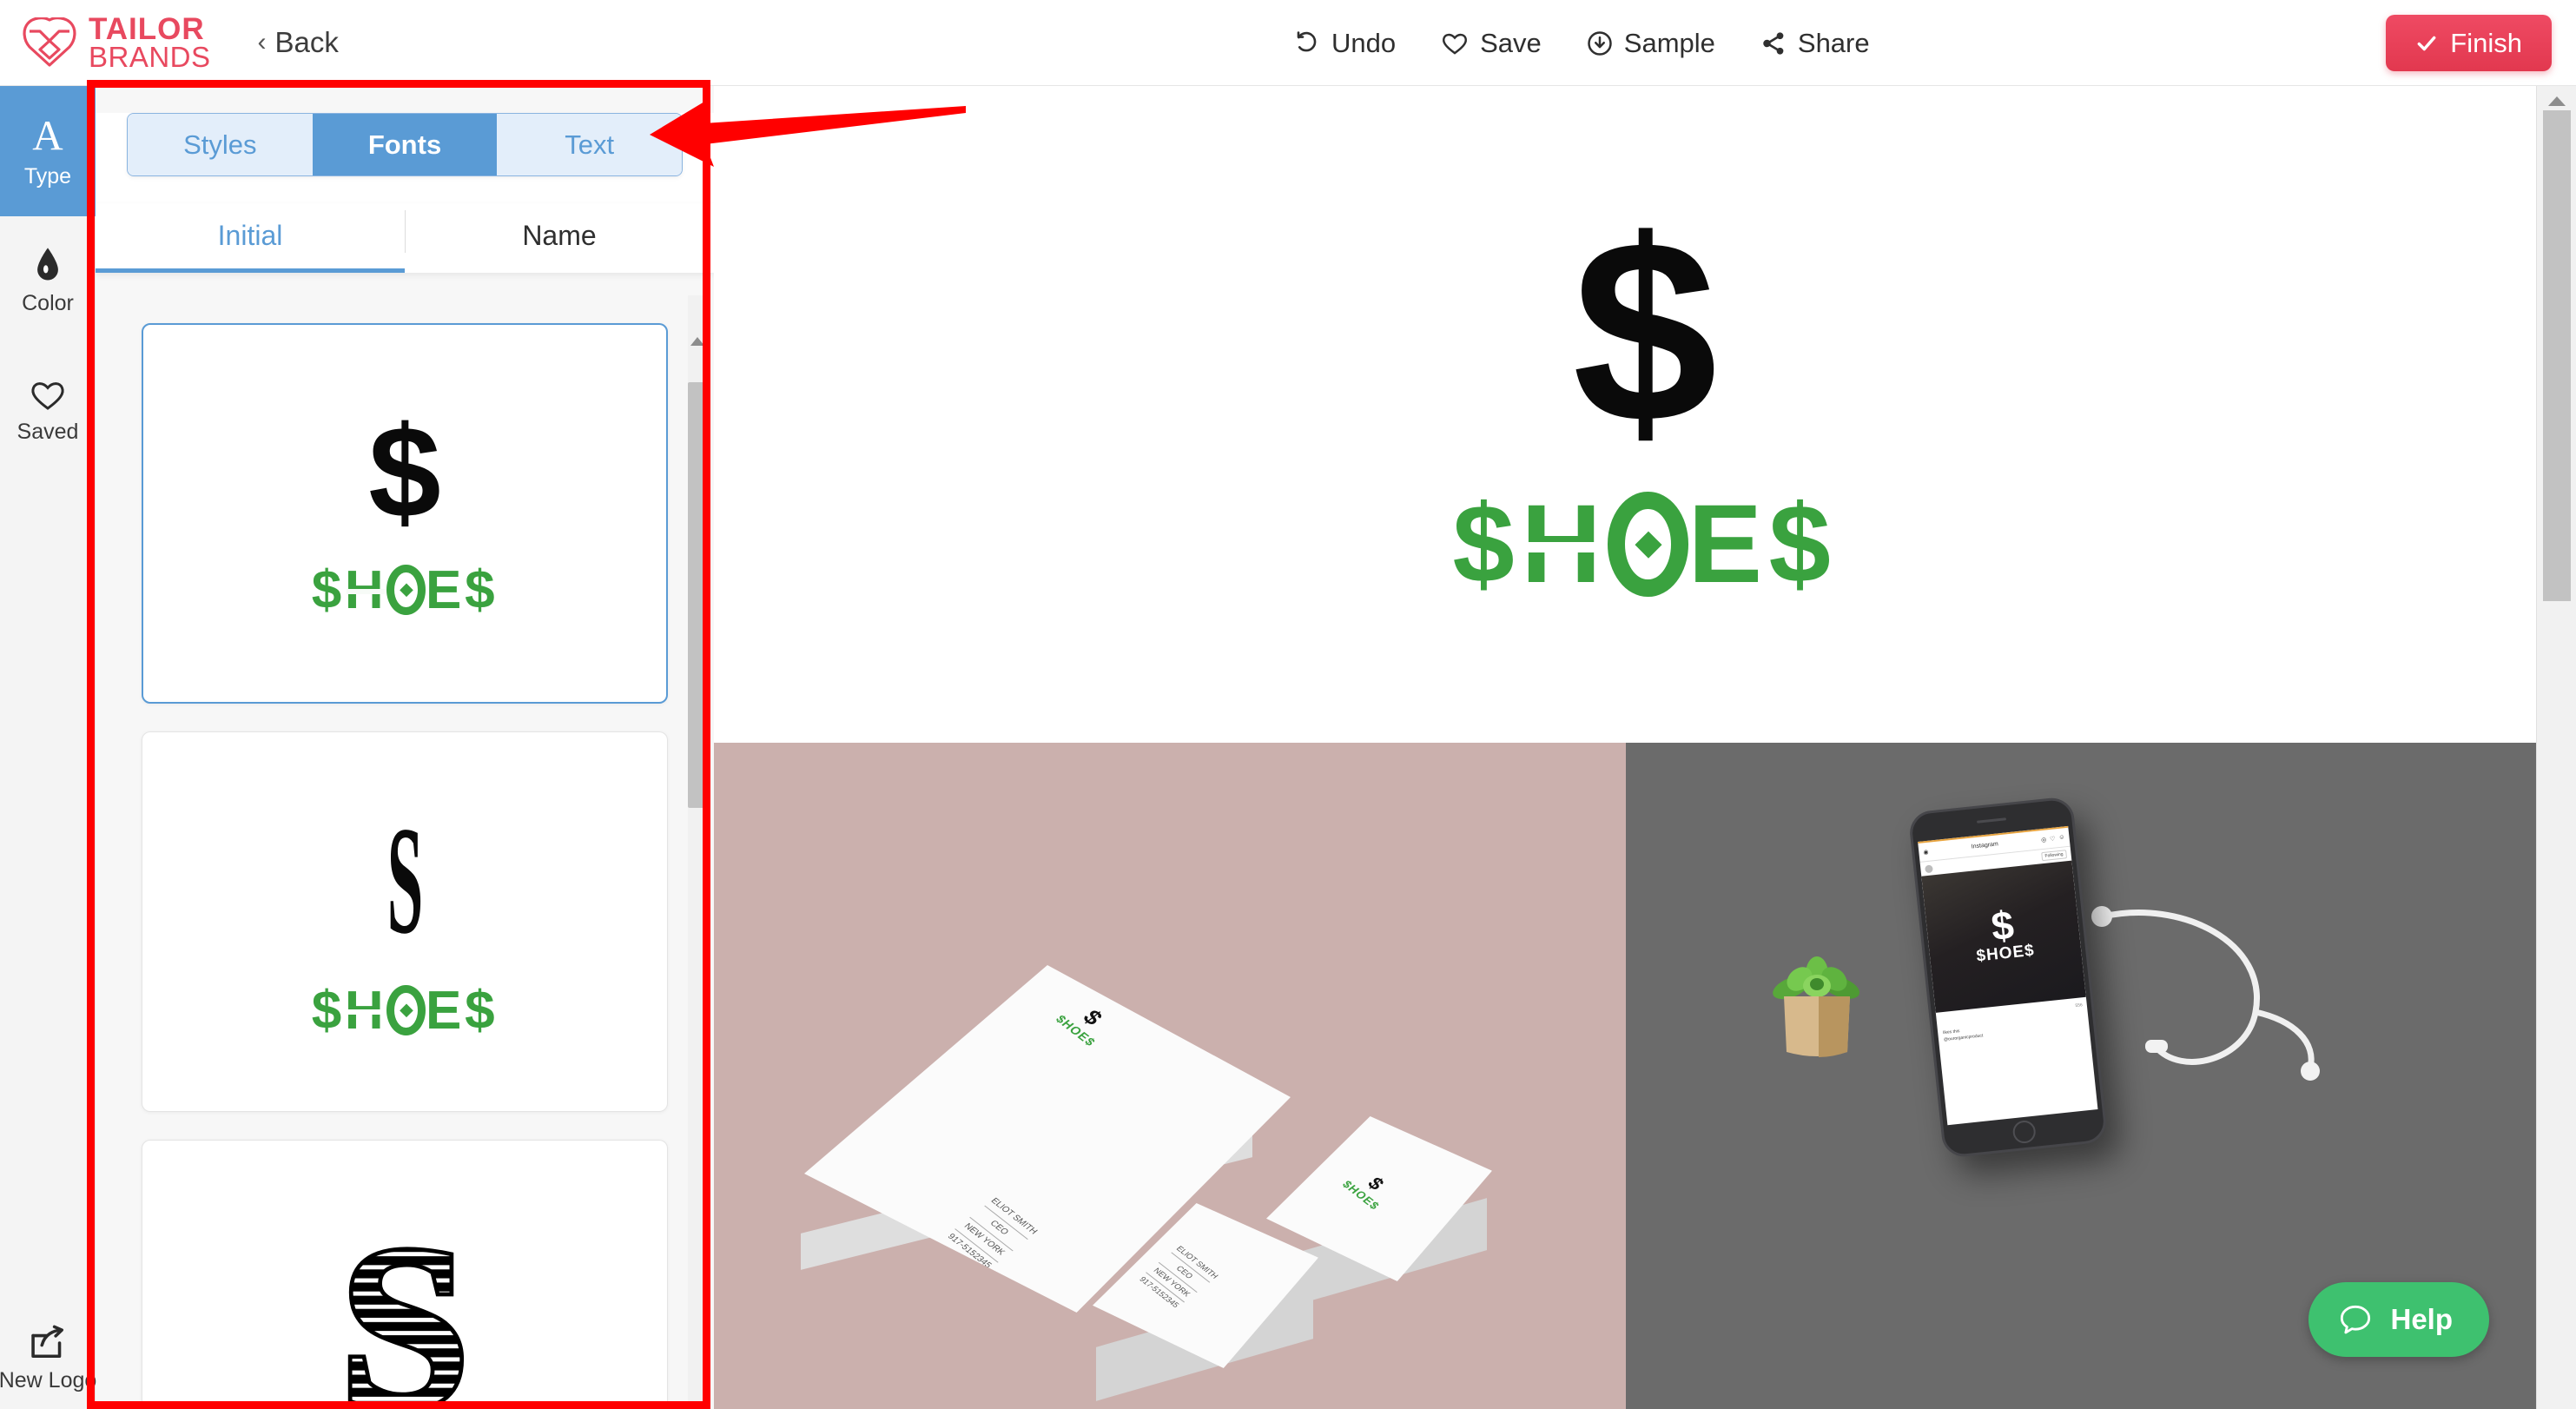 The width and height of the screenshot is (2576, 1409). I want to click on help-button: Help, so click(2399, 1319).